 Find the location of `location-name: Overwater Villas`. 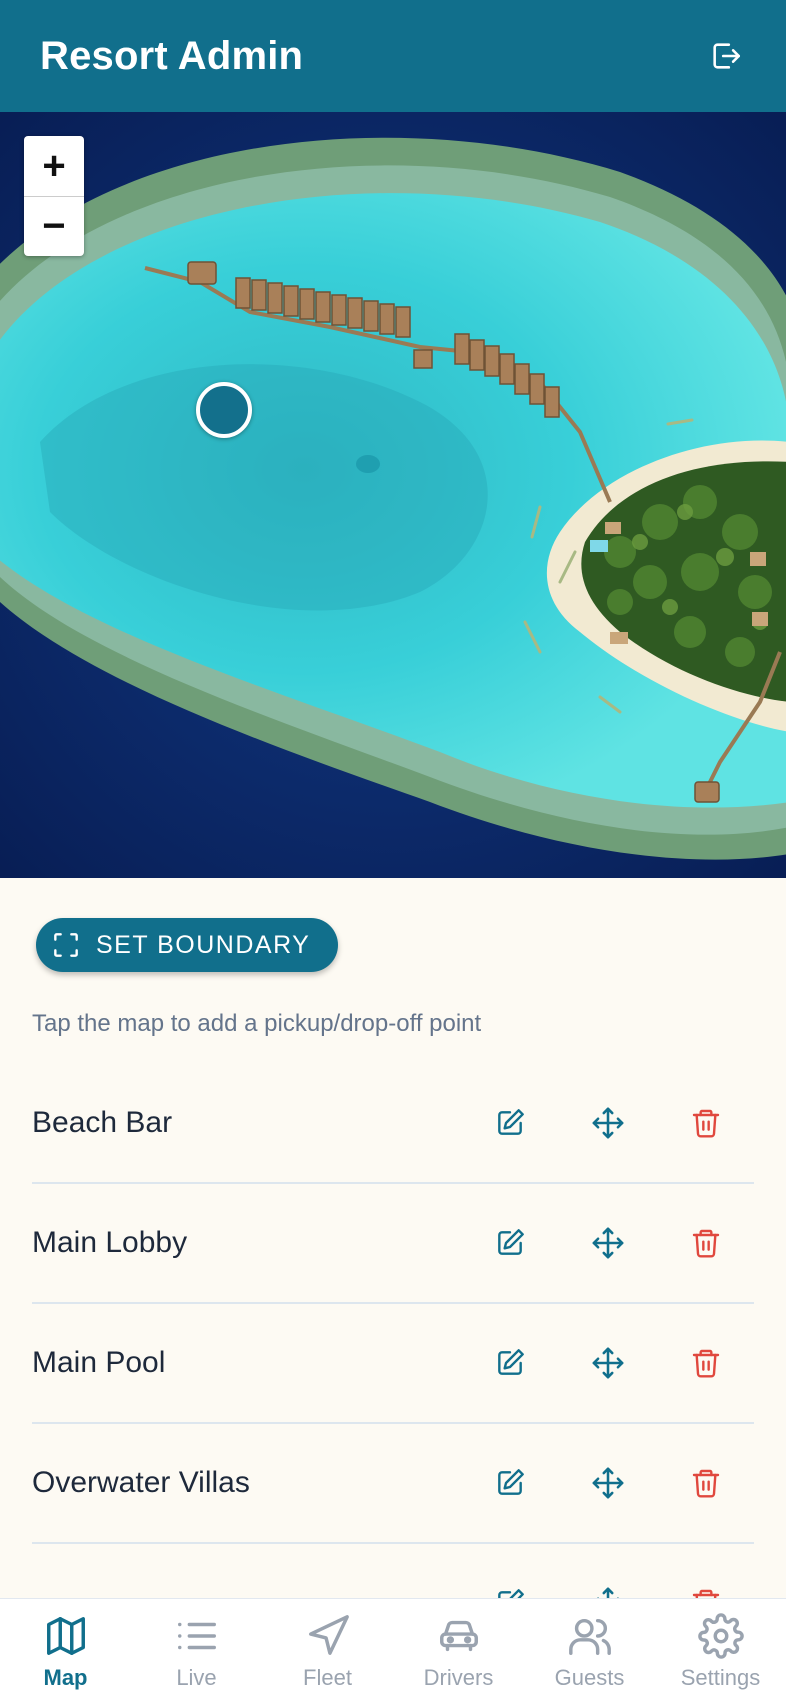

location-name: Overwater Villas is located at coordinates (141, 1482).